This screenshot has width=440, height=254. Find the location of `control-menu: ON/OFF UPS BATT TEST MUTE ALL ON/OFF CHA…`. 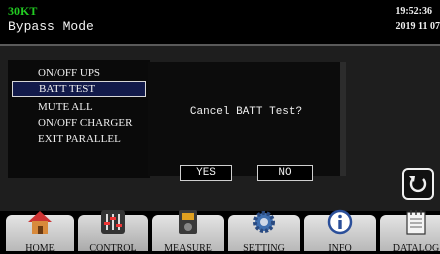

control-menu: ON/OFF UPS BATT TEST MUTE ALL ON/OFF CHA… is located at coordinates (79, 119).